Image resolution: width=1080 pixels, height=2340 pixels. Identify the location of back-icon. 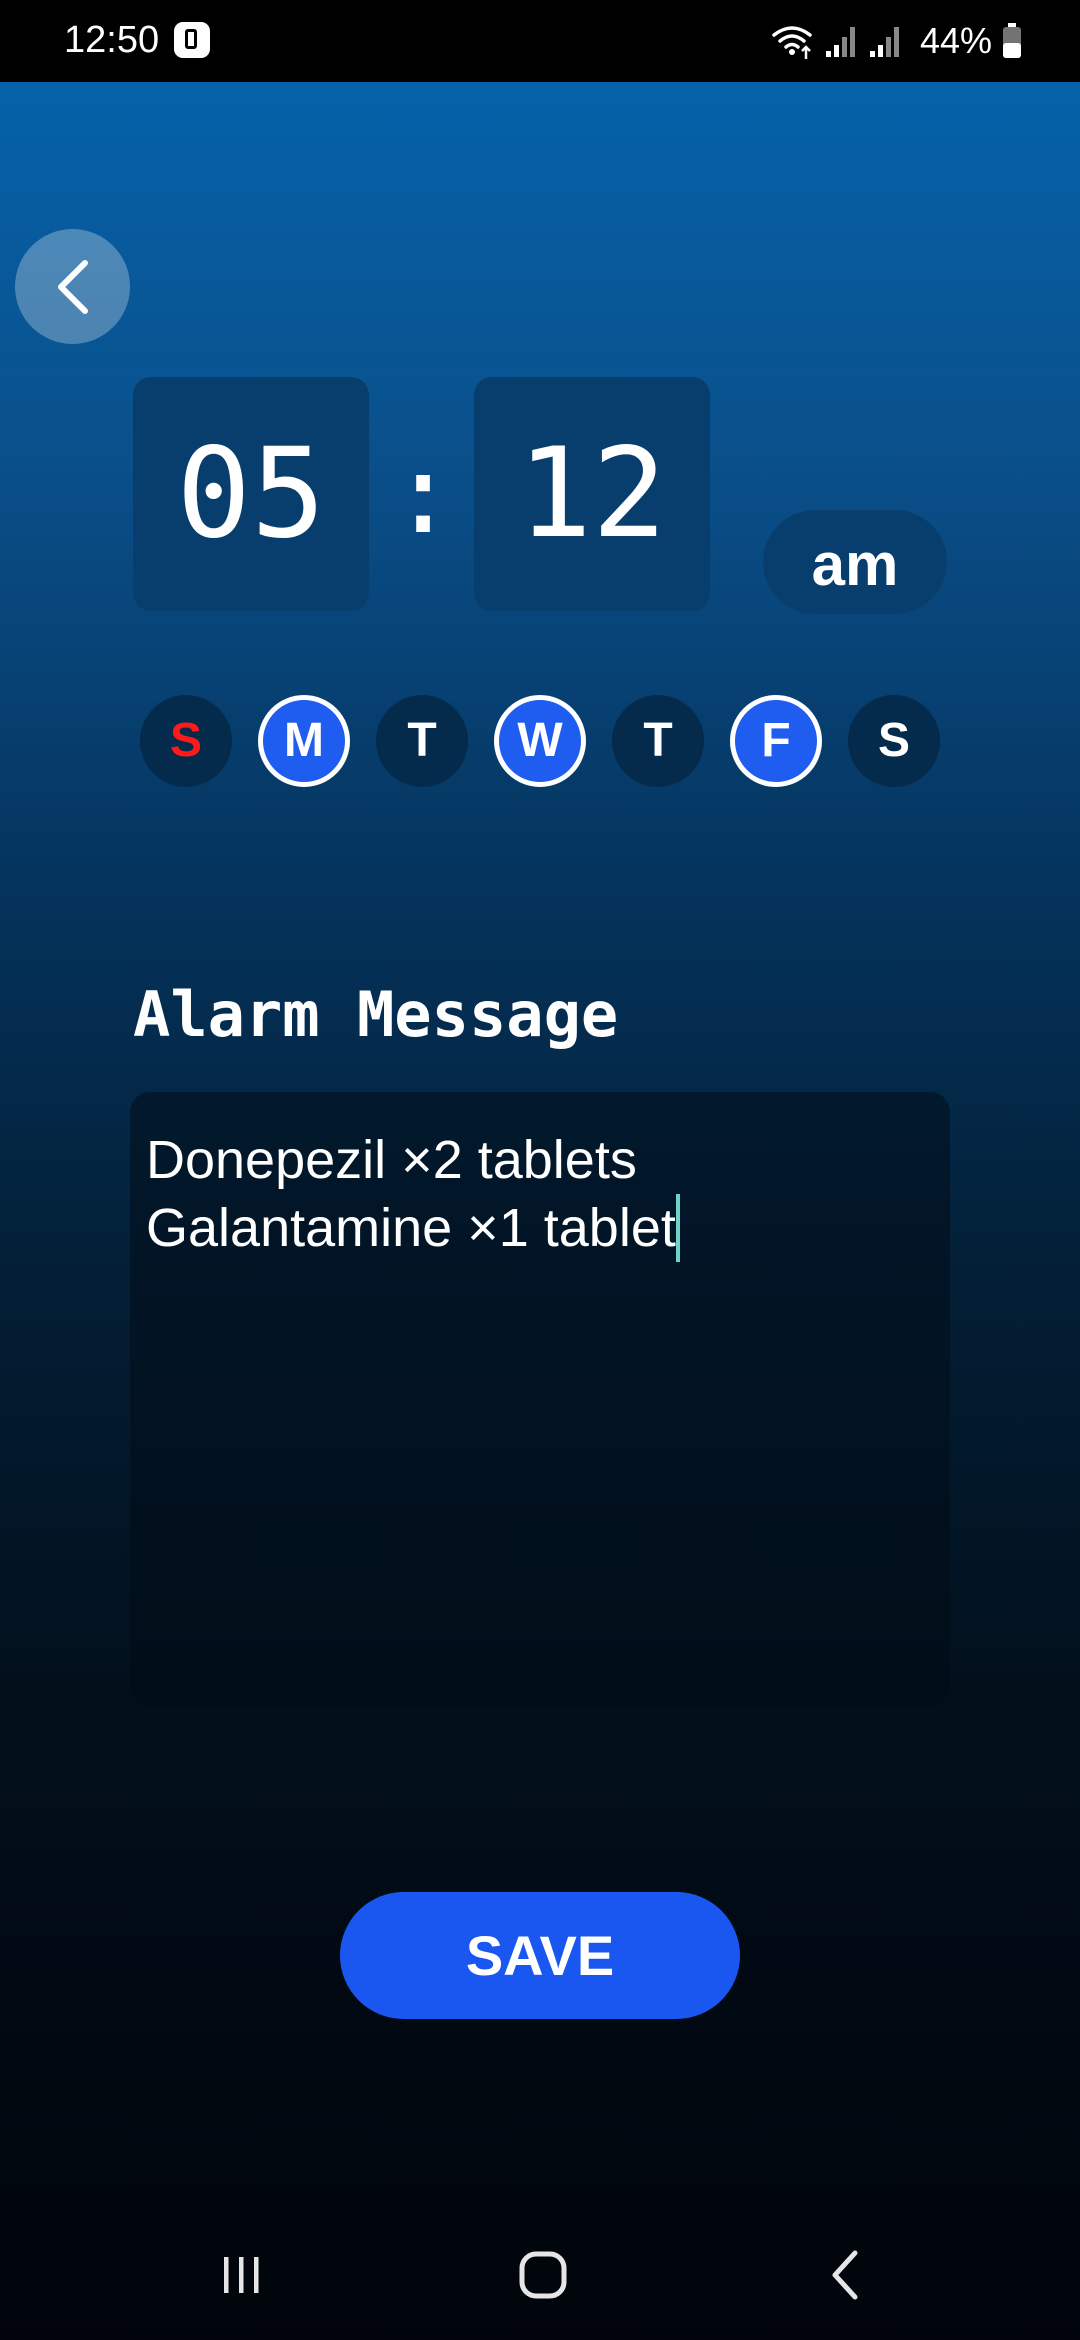
(845, 2275).